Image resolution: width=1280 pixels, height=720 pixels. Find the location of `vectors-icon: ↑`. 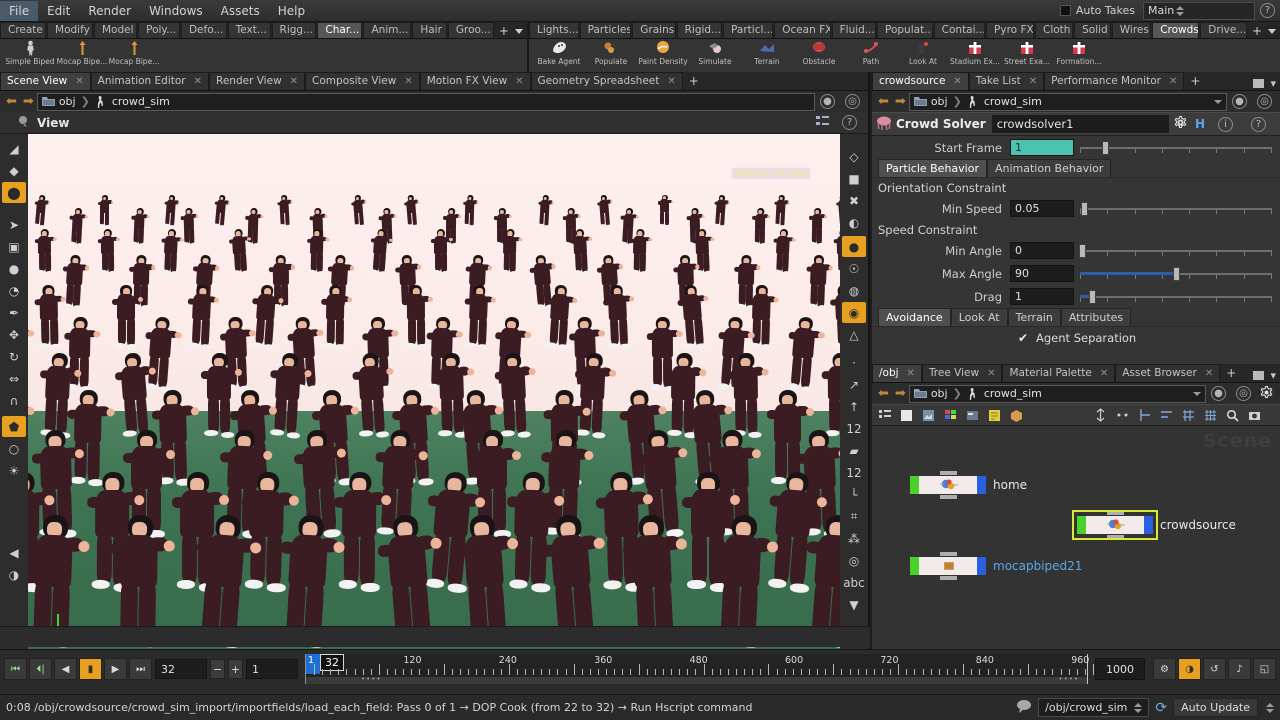

vectors-icon: ↑ is located at coordinates (854, 406).